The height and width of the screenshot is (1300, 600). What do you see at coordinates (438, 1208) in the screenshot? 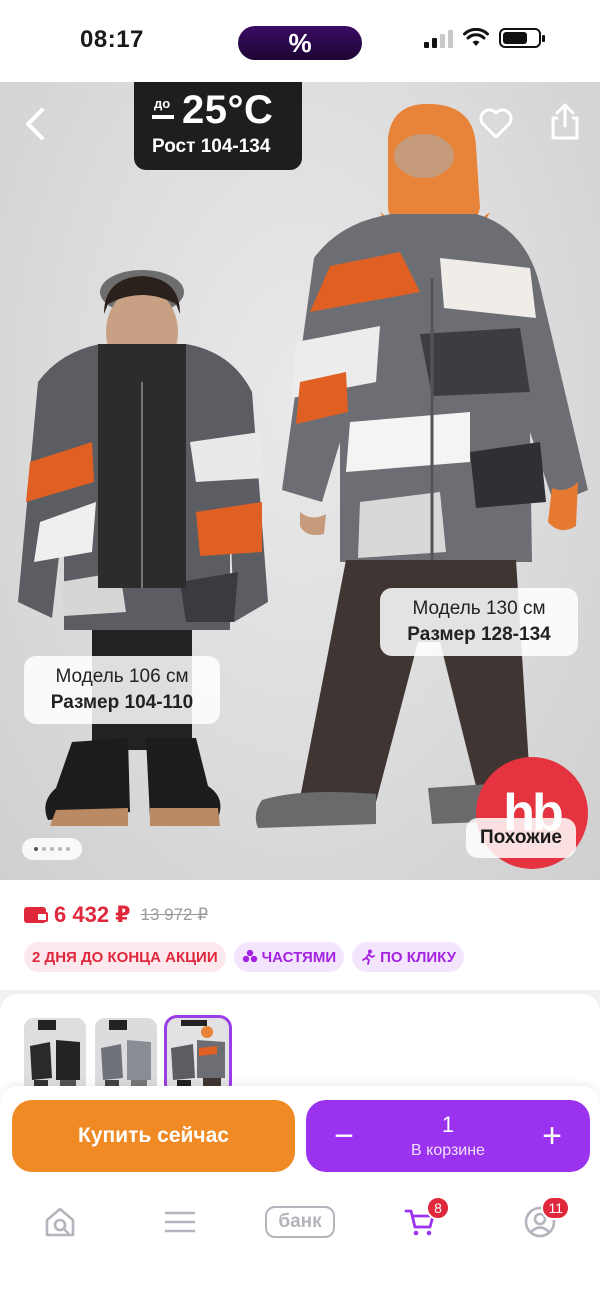
I see `cart-count-badge: 8` at bounding box center [438, 1208].